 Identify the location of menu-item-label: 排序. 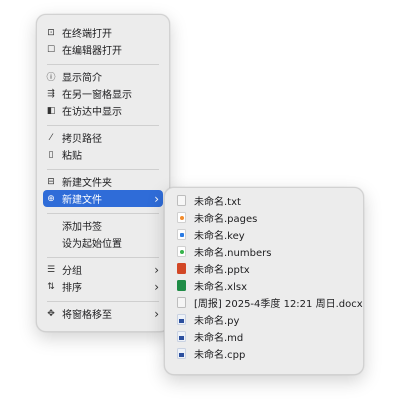
(72, 288).